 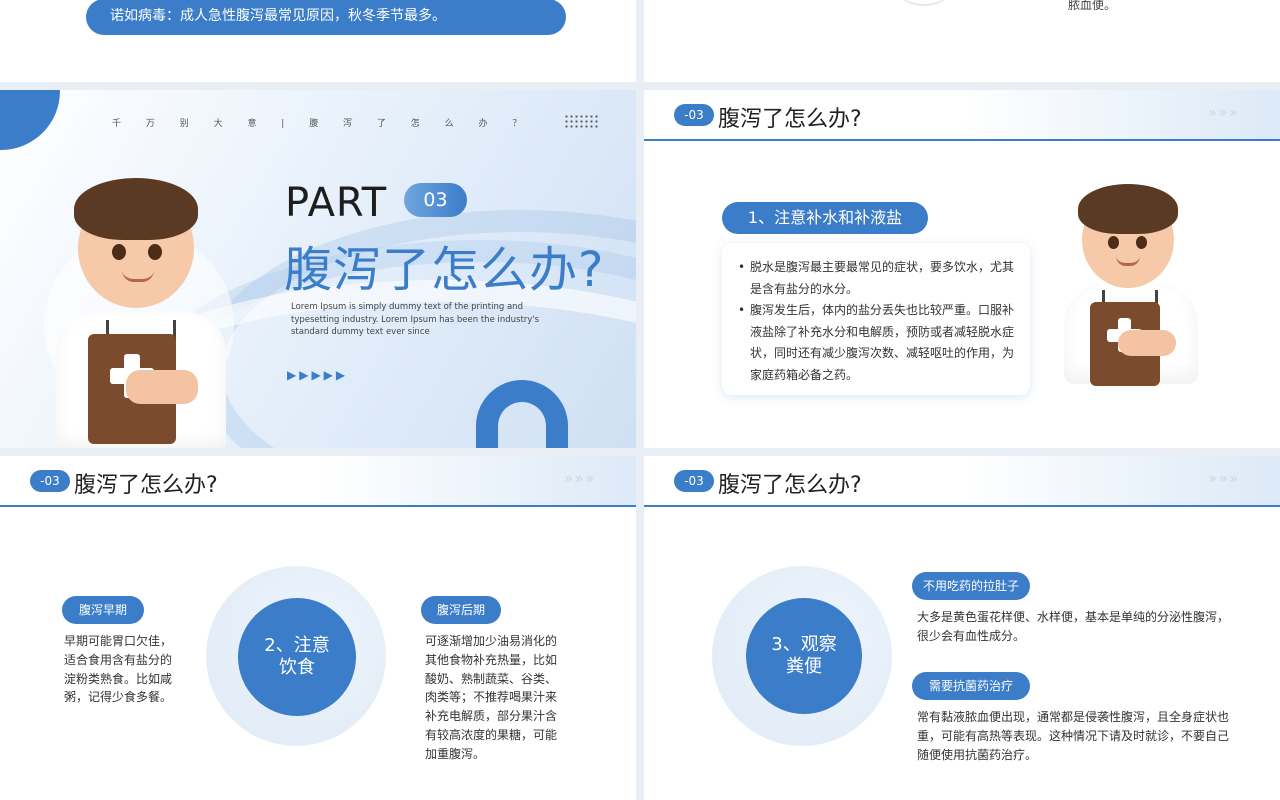 I want to click on diet-circle: 2、注意 饮食, so click(x=297, y=657).